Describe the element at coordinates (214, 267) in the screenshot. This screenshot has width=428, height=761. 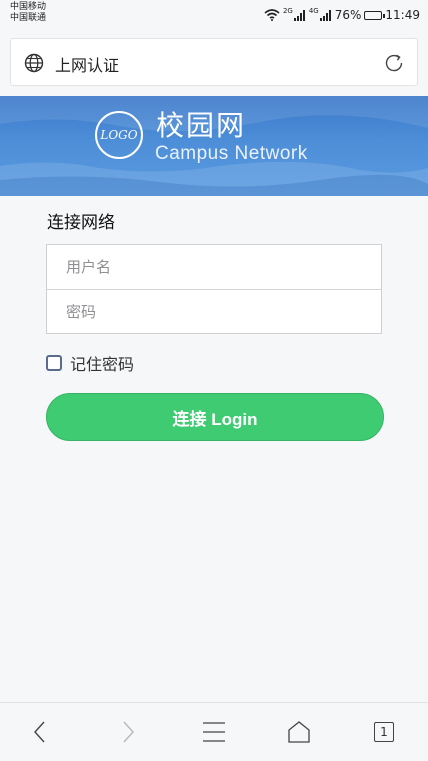
I see `username-input` at that location.